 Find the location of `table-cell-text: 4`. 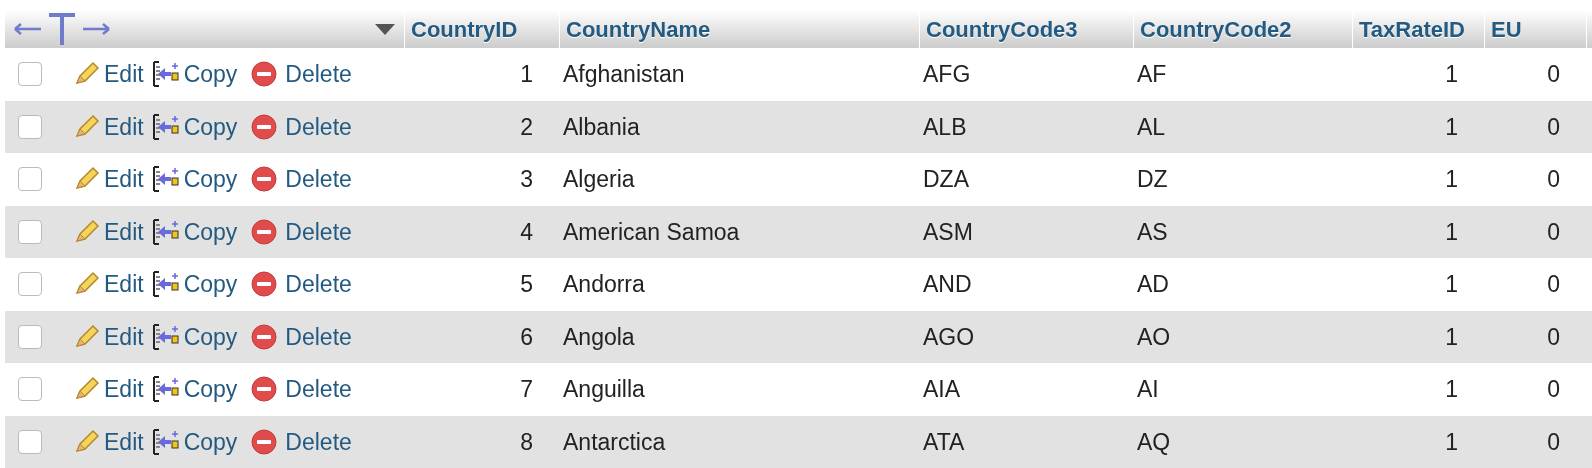

table-cell-text: 4 is located at coordinates (526, 232).